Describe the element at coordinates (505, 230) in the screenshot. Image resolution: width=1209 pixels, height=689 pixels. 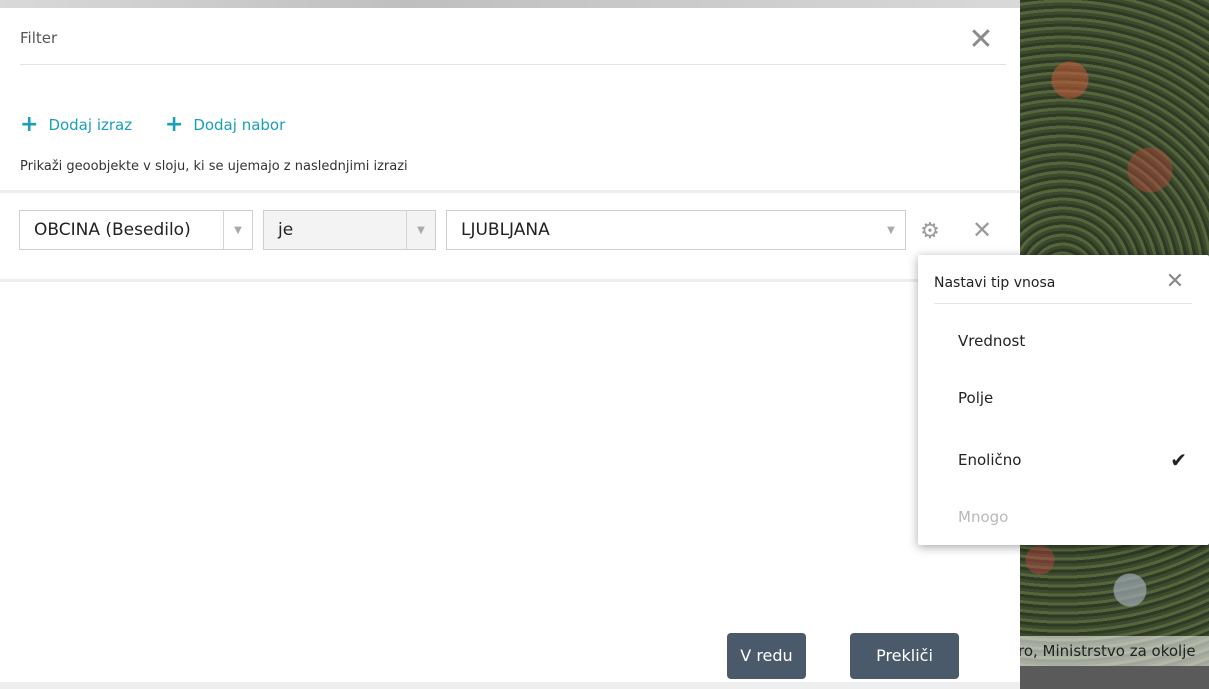
I see `value-select-value: LJUBLJANA` at that location.